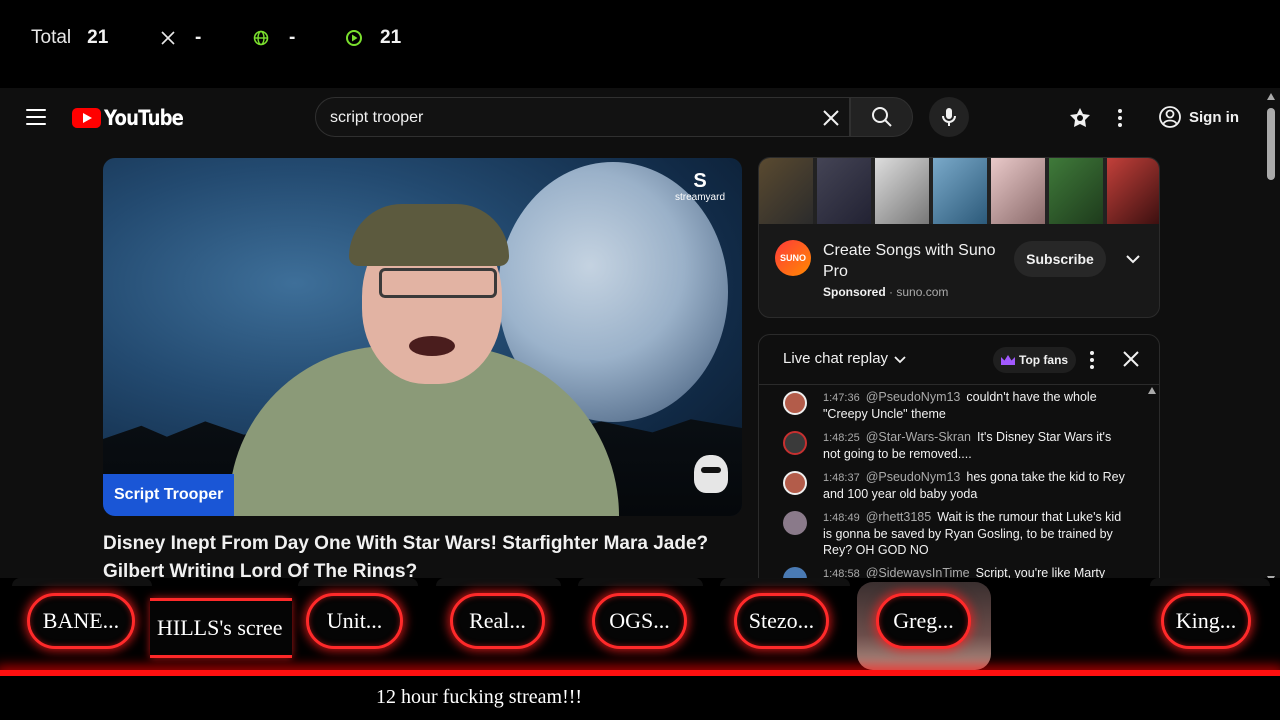  What do you see at coordinates (565, 118) in the screenshot?
I see `search-input` at bounding box center [565, 118].